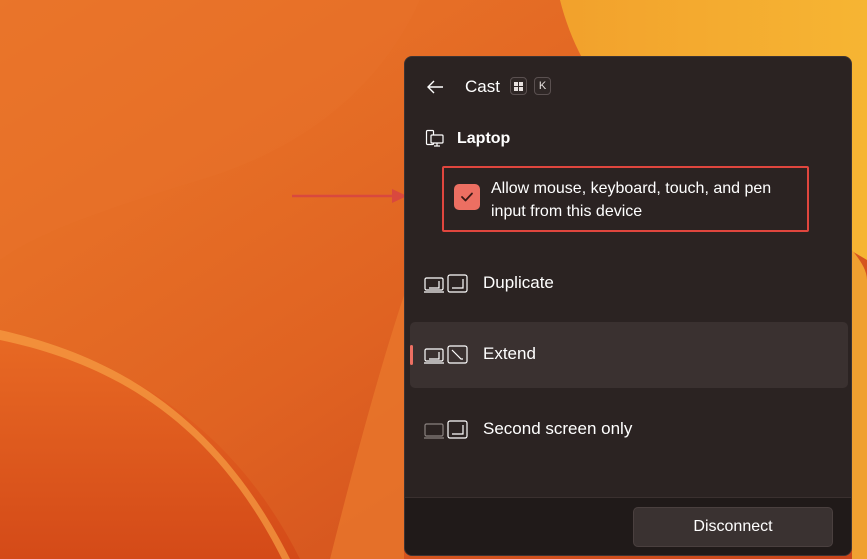  I want to click on windows-logo-icon, so click(518, 86).